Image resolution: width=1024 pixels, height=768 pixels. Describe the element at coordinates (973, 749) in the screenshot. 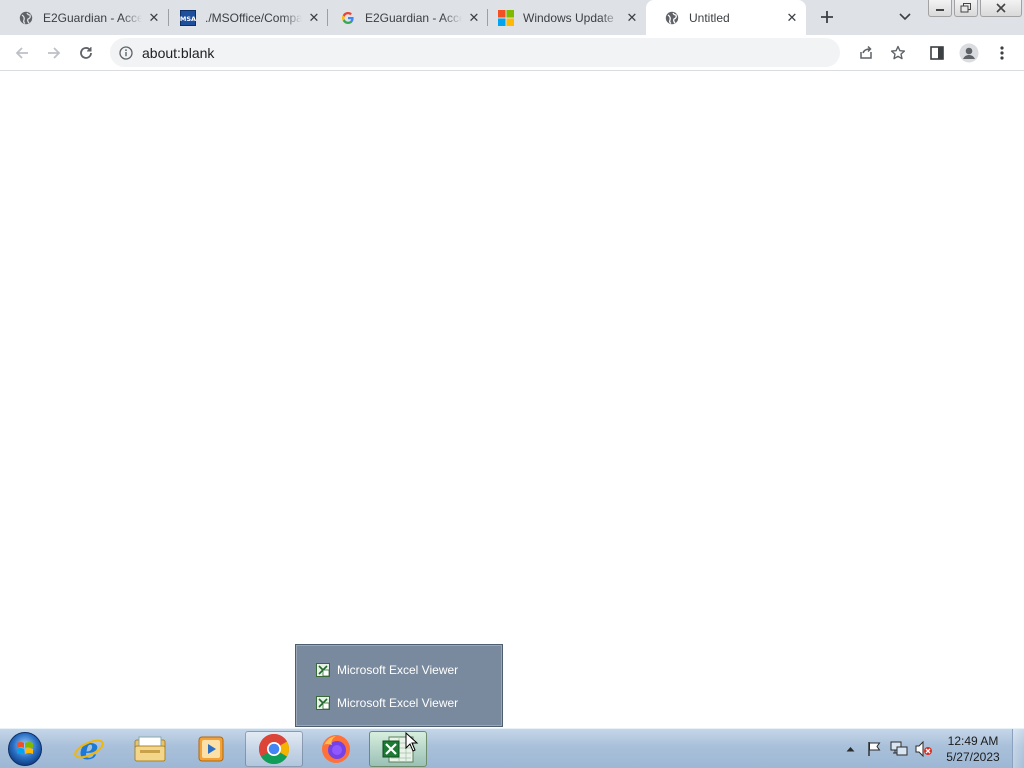

I see `system-clock: 12:49 AM 5/27/2023` at that location.